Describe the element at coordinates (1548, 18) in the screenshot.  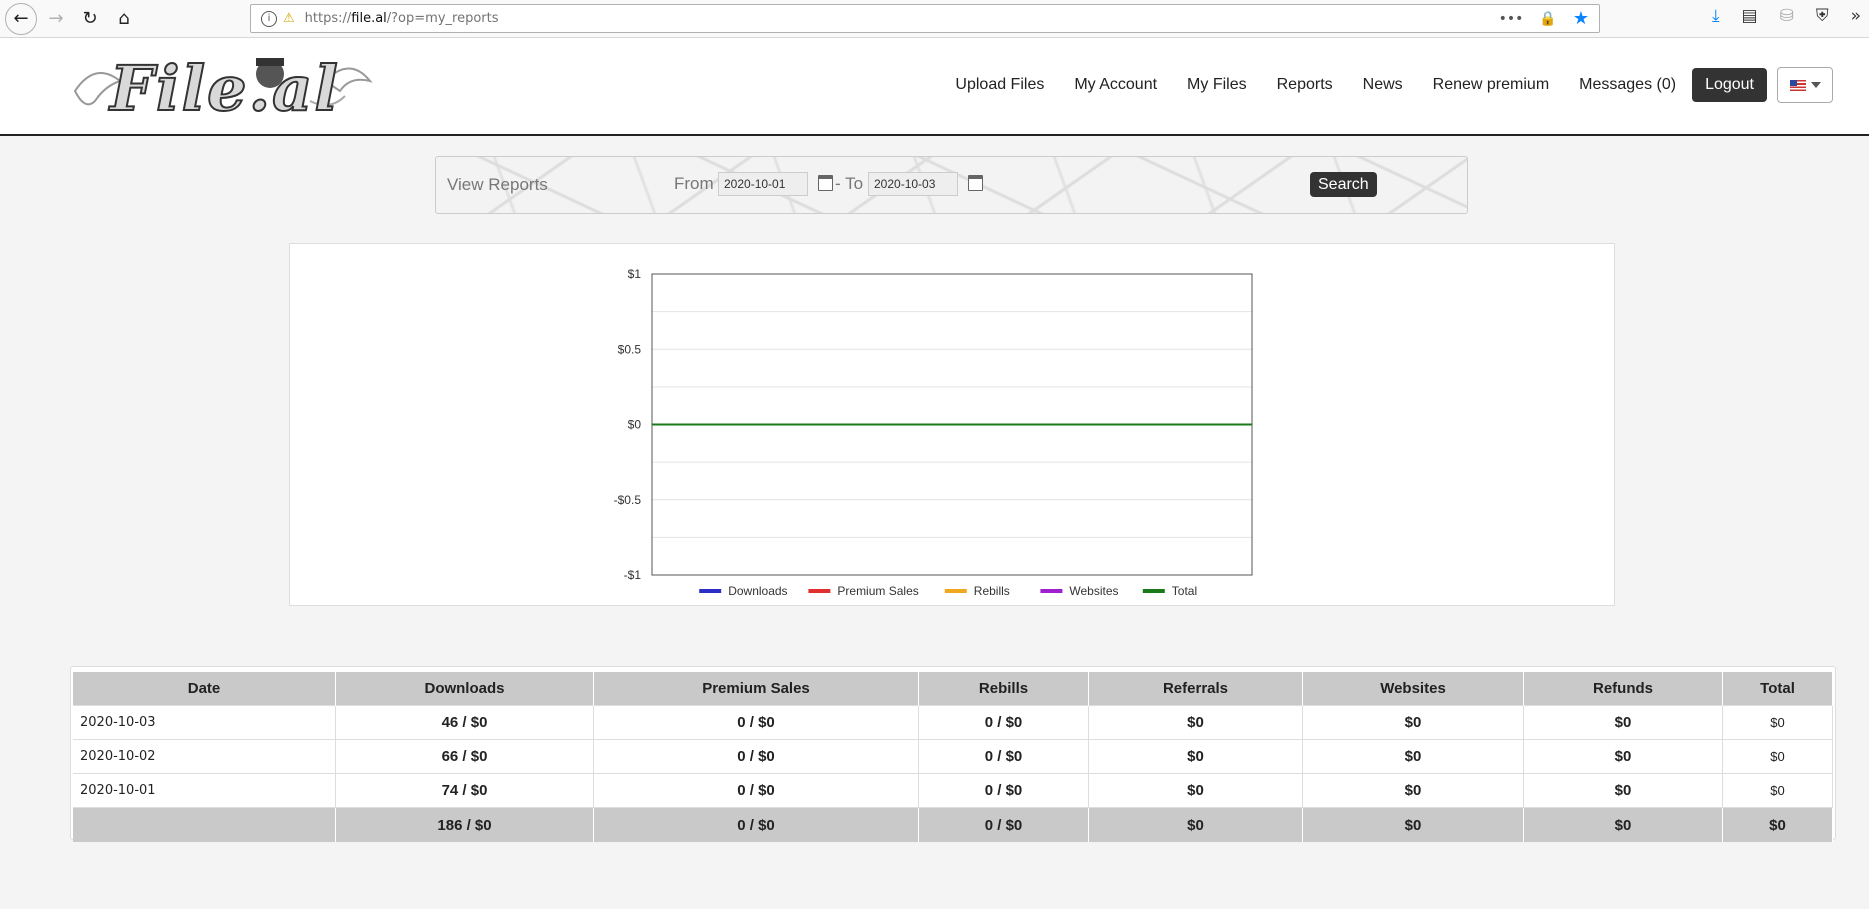
I see `lock-icon: 🔒` at that location.